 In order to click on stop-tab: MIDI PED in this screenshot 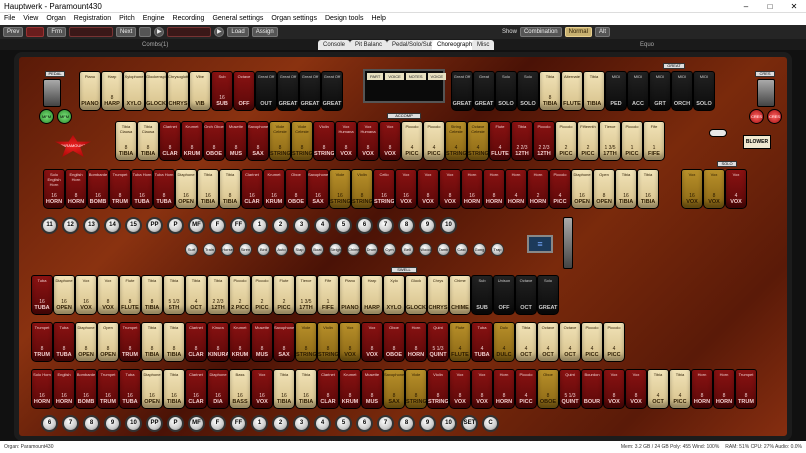, I will do `click(616, 91)`.